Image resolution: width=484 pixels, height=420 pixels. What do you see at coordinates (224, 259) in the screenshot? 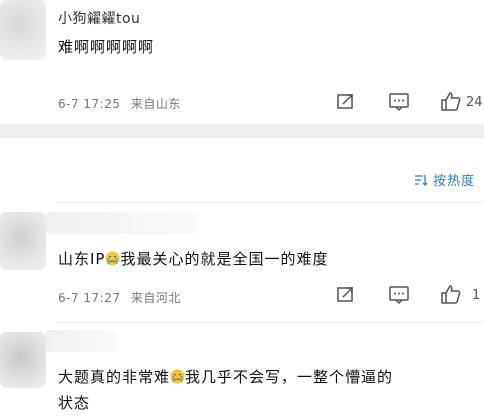
I see `comment-text-suffix: 我最关心的就是全国一的难度` at bounding box center [224, 259].